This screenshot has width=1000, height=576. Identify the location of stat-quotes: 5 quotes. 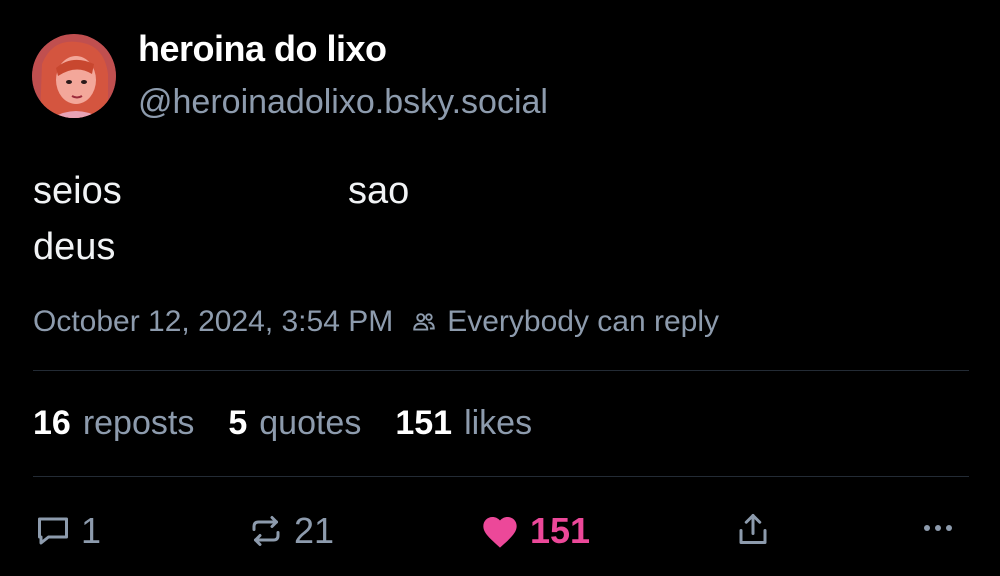
(294, 423).